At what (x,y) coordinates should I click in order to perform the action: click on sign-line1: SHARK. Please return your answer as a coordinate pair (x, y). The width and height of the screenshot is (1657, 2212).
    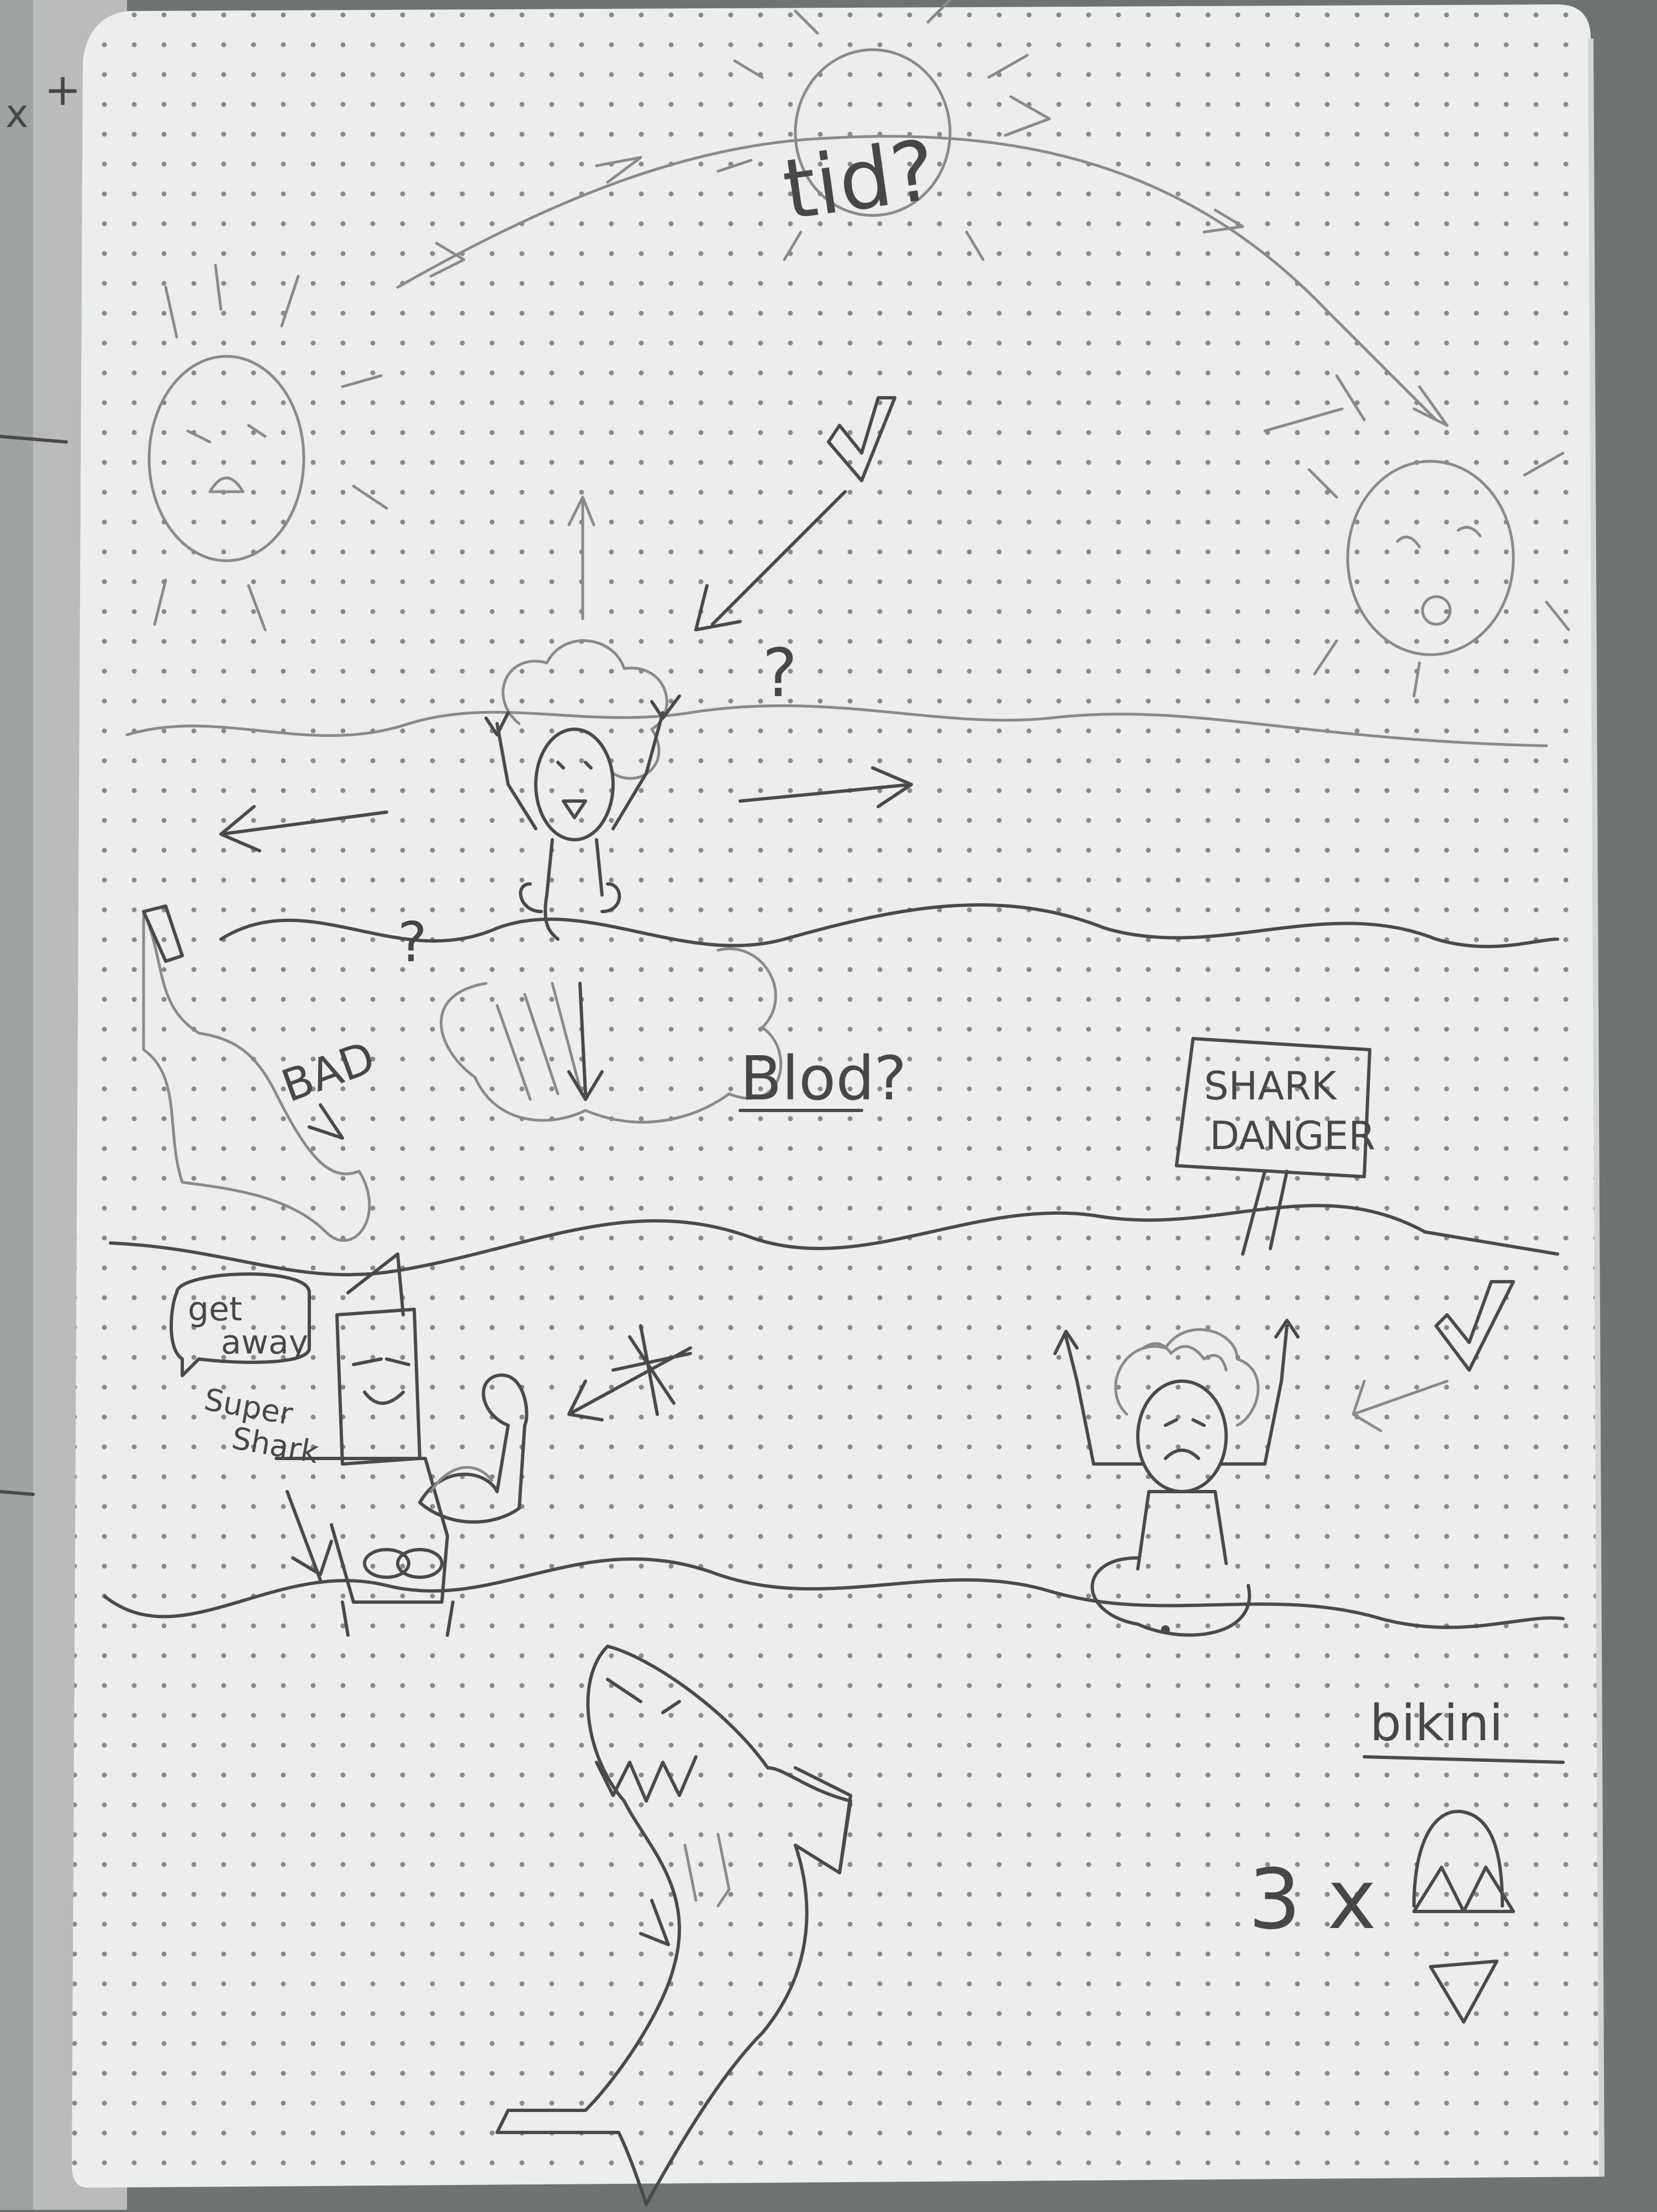
    Looking at the image, I should click on (1271, 1086).